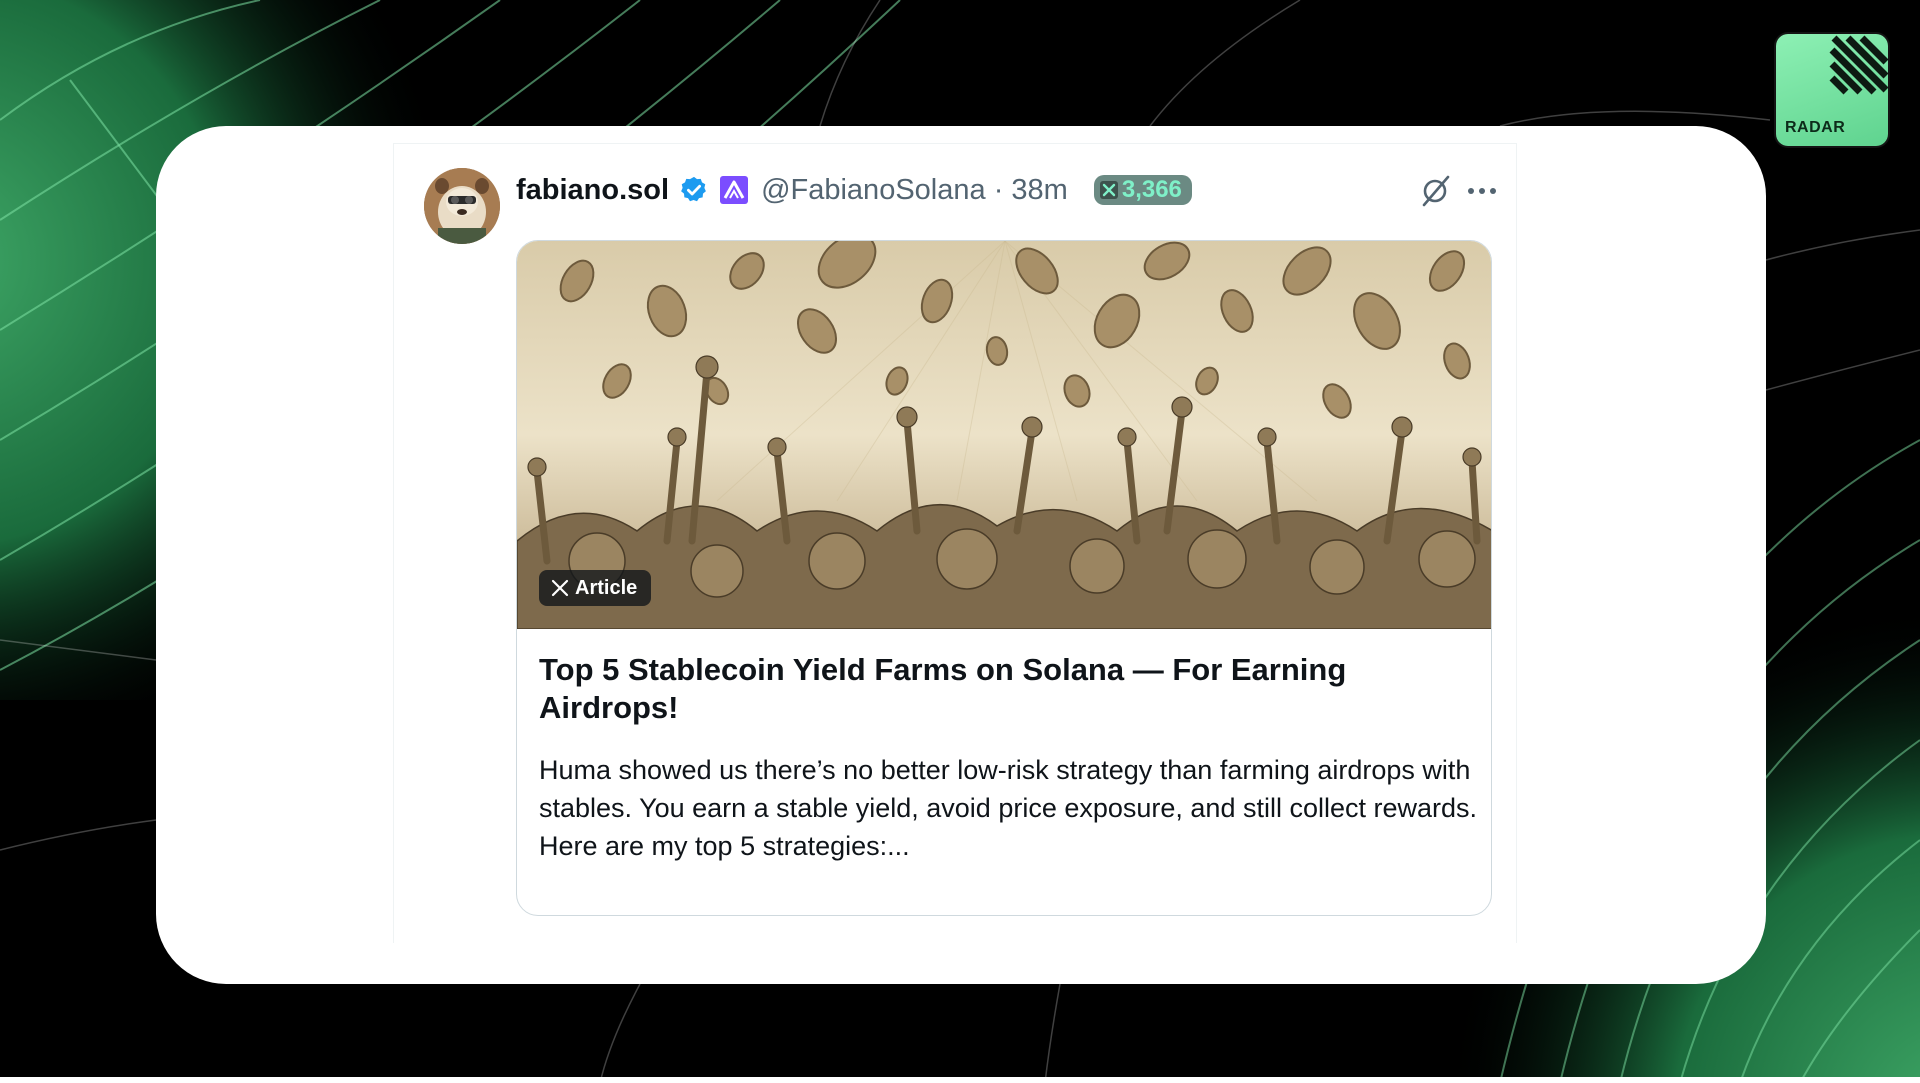 The height and width of the screenshot is (1083, 1920). I want to click on tweet-header: fabiano.sol @FabianoSolana · 38m 3,366, so click(854, 190).